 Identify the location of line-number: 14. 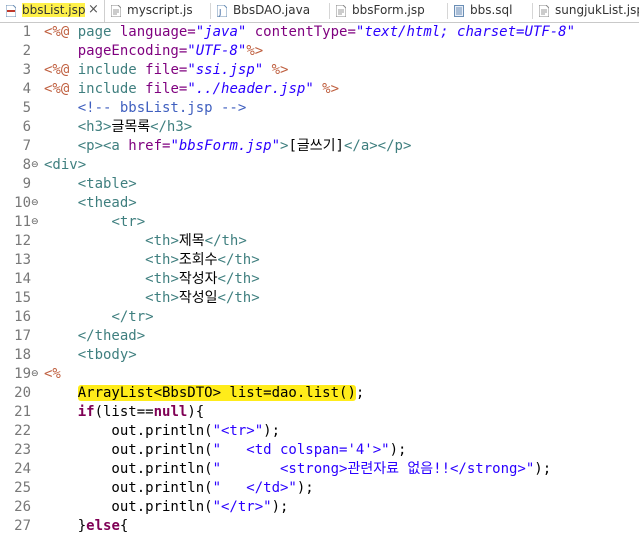
(22, 279).